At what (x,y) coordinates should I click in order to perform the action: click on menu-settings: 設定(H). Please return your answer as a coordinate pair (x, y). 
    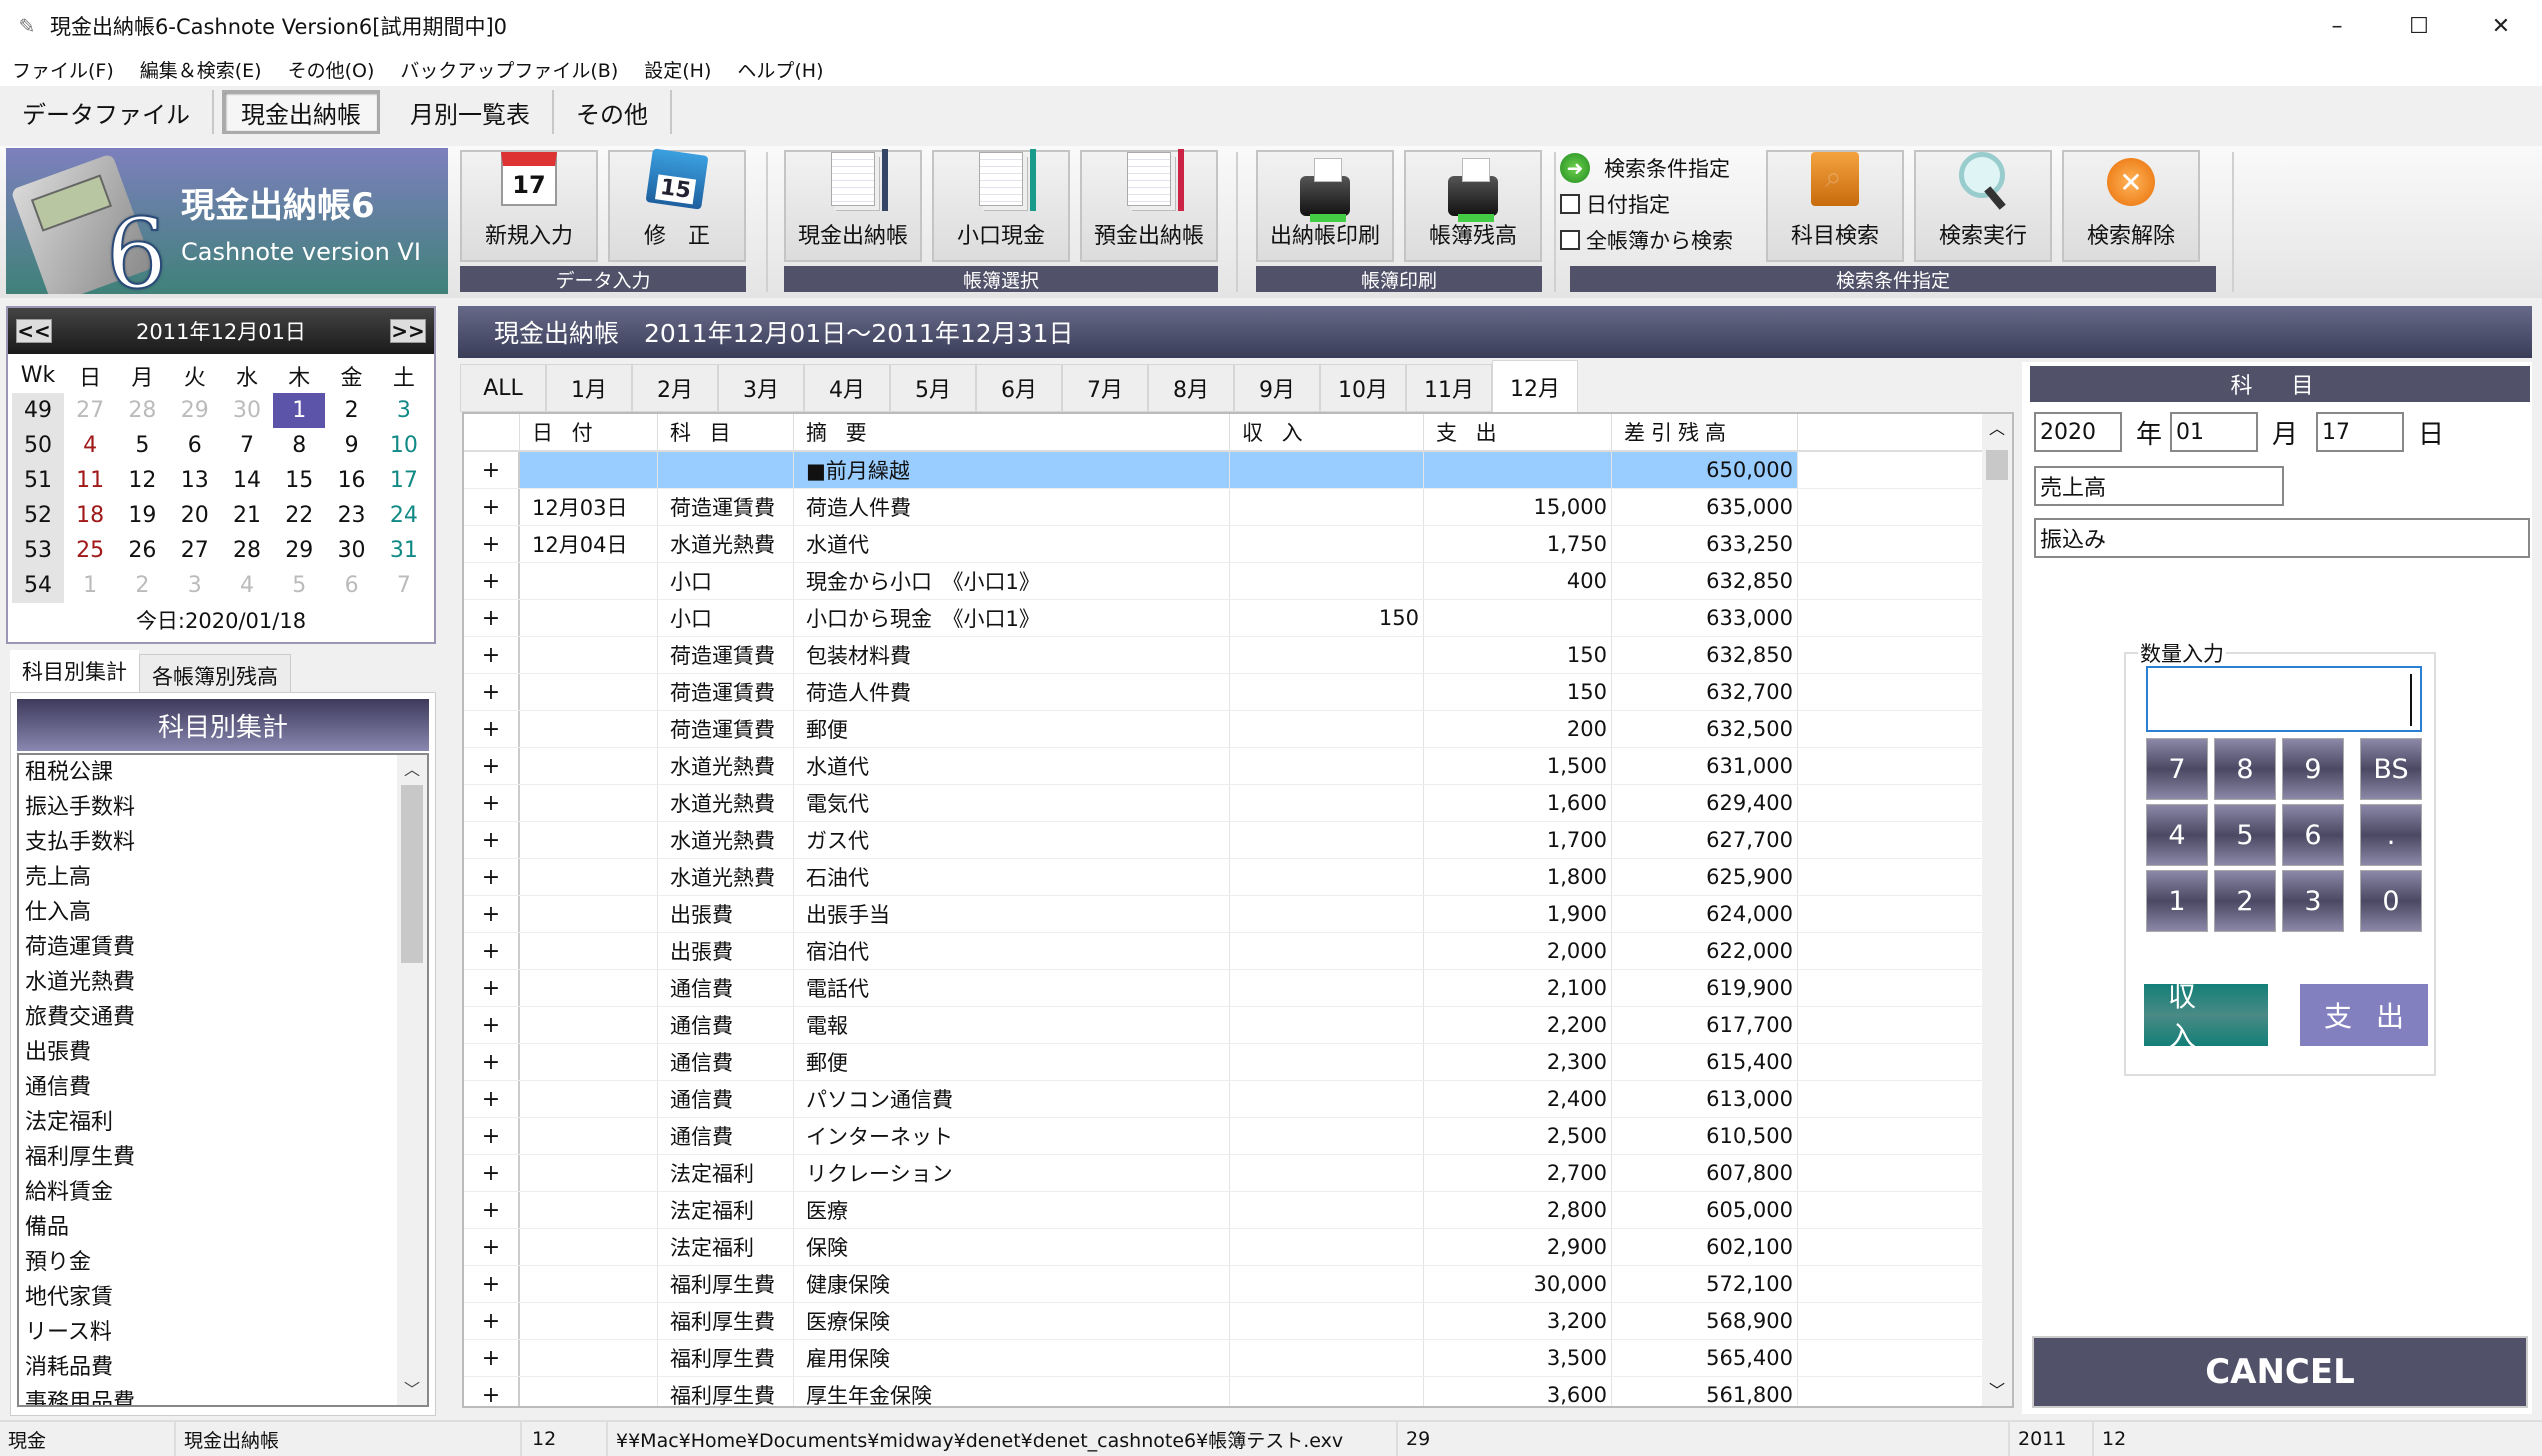
    Looking at the image, I should click on (677, 69).